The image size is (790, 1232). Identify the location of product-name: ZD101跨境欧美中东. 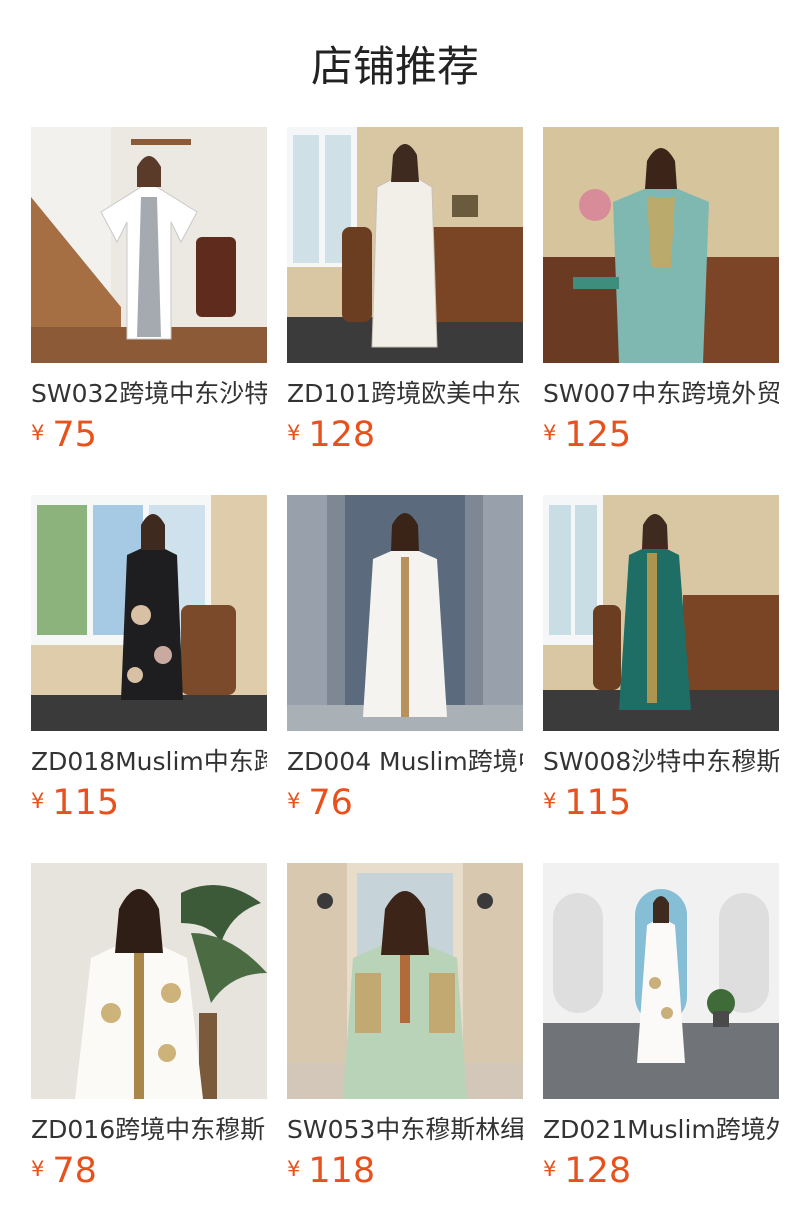
(405, 394).